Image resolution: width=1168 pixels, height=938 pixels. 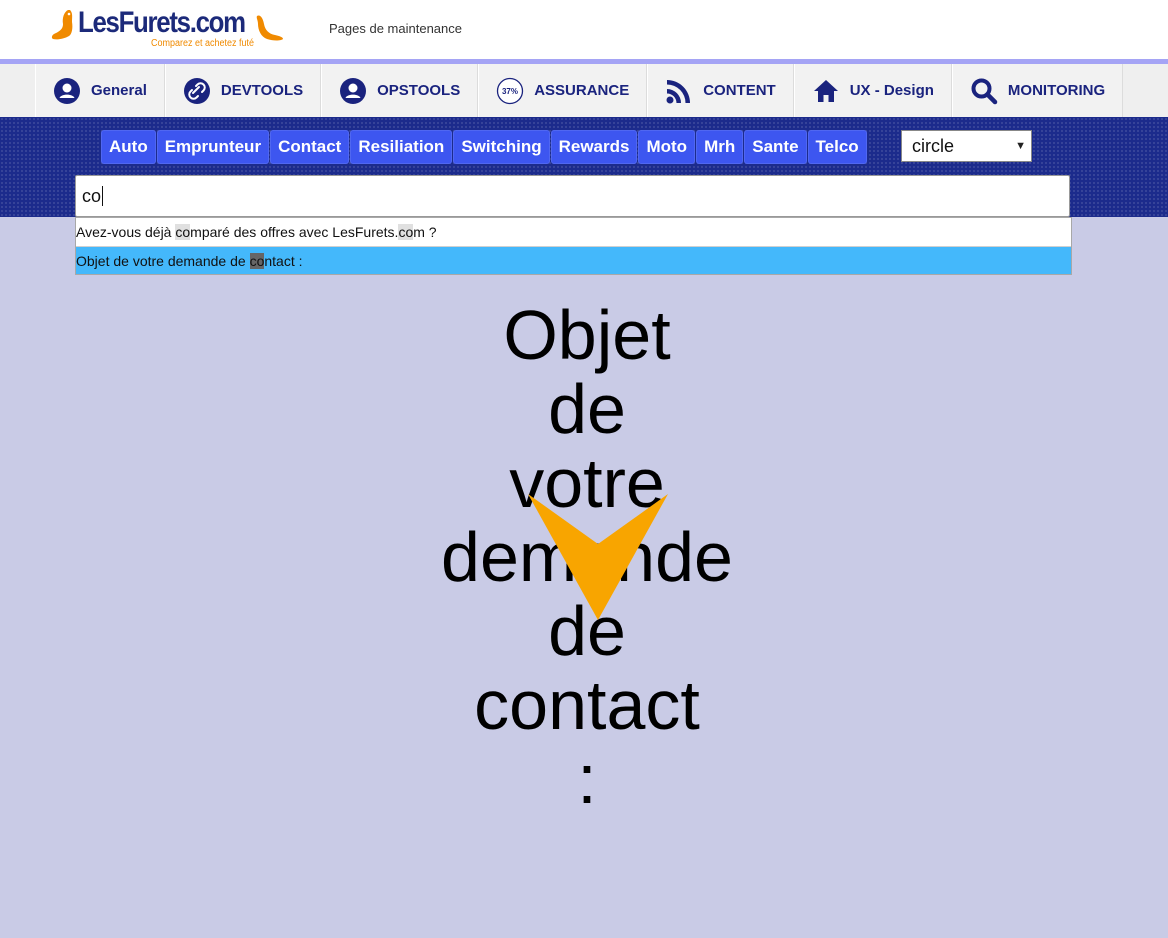 I want to click on tab-telco: Telco, so click(x=837, y=147).